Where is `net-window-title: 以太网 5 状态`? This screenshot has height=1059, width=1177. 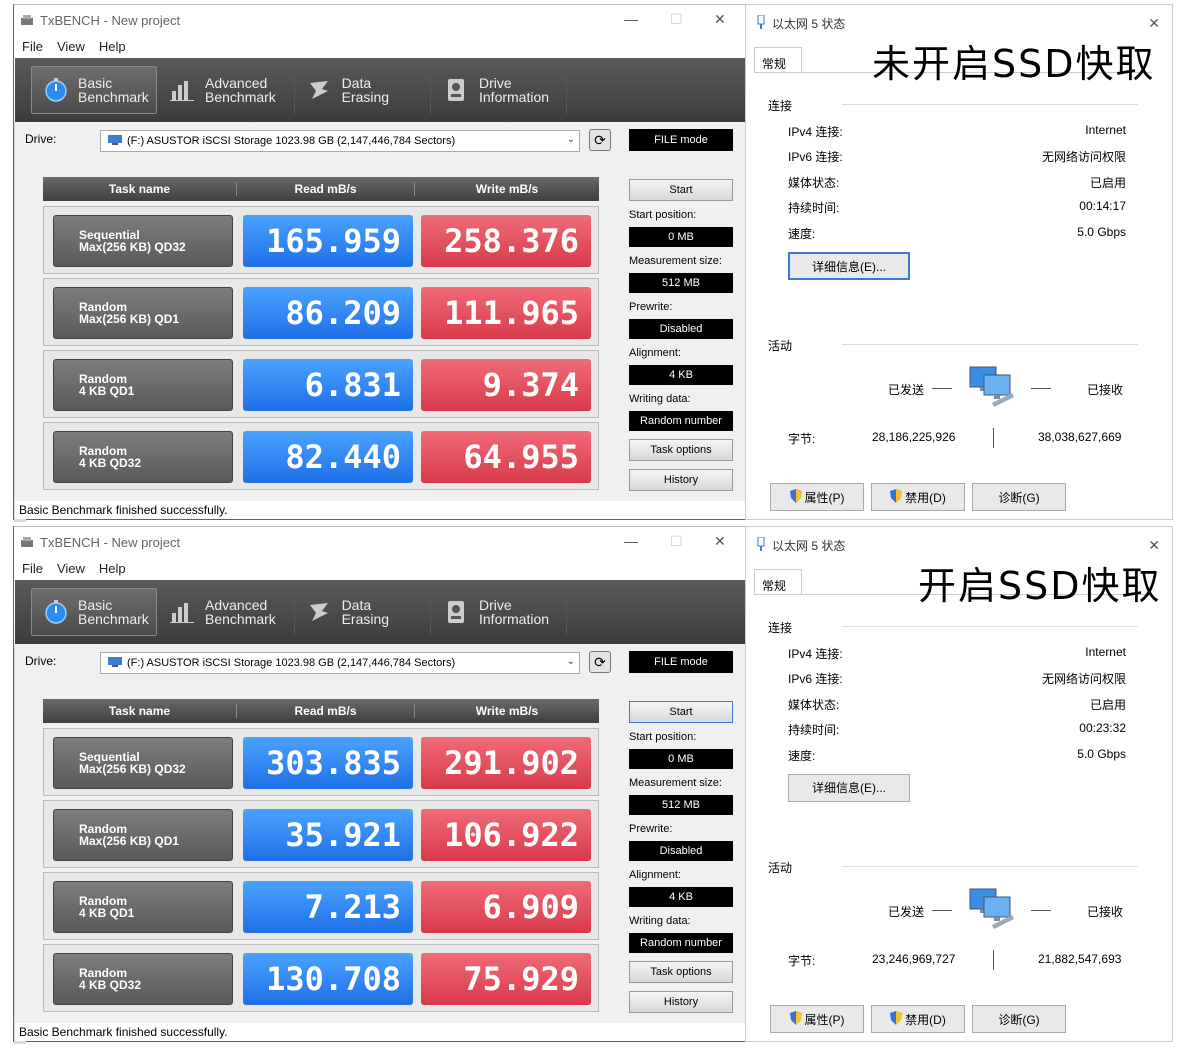
net-window-title: 以太网 5 状态 is located at coordinates (809, 546).